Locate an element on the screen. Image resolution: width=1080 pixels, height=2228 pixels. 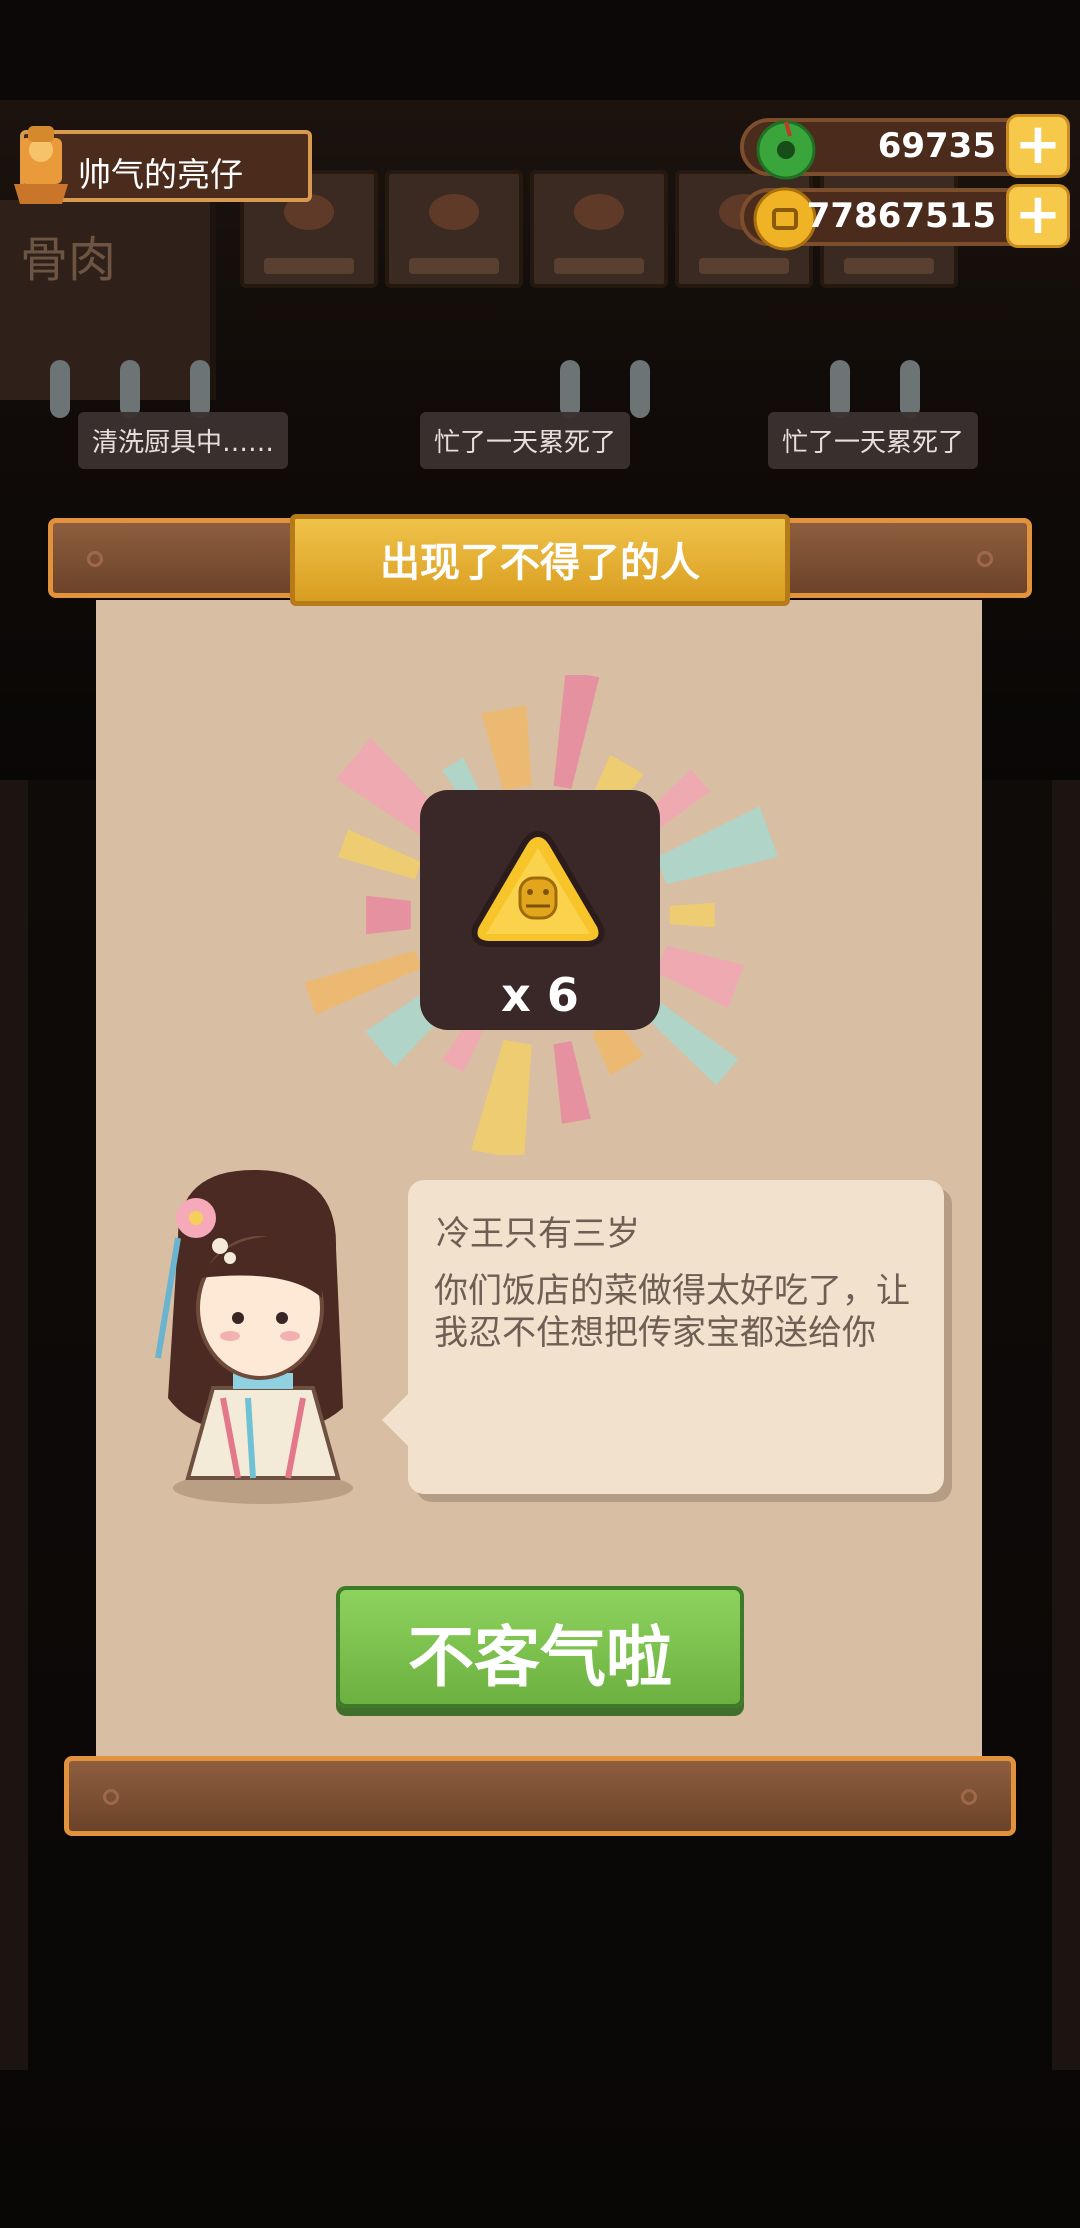
confirm-button-label: 不客气啦 is located at coordinates (540, 1652).